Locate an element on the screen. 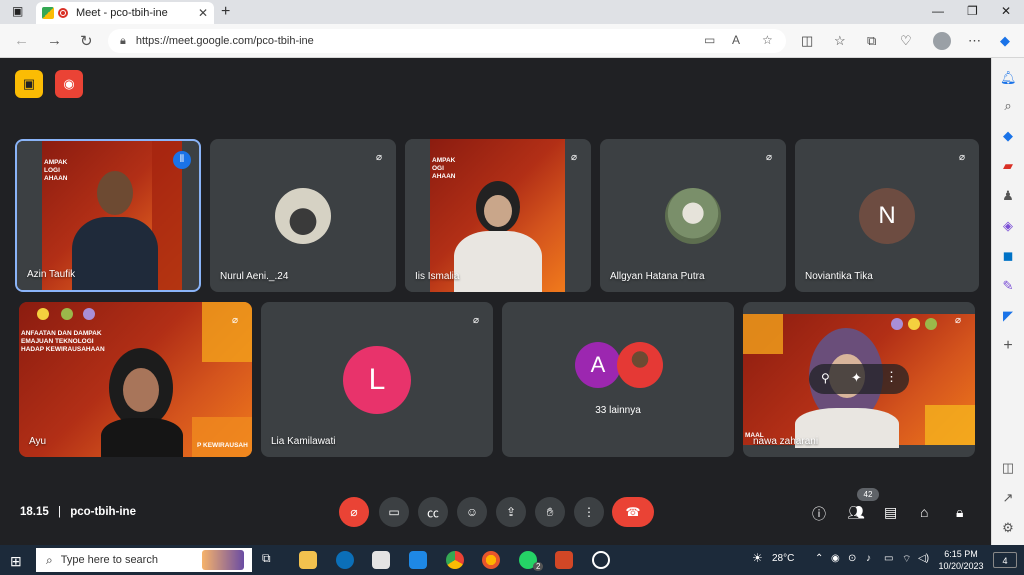 The width and height of the screenshot is (1024, 575). external-link-icon: ↗ is located at coordinates (1008, 498).